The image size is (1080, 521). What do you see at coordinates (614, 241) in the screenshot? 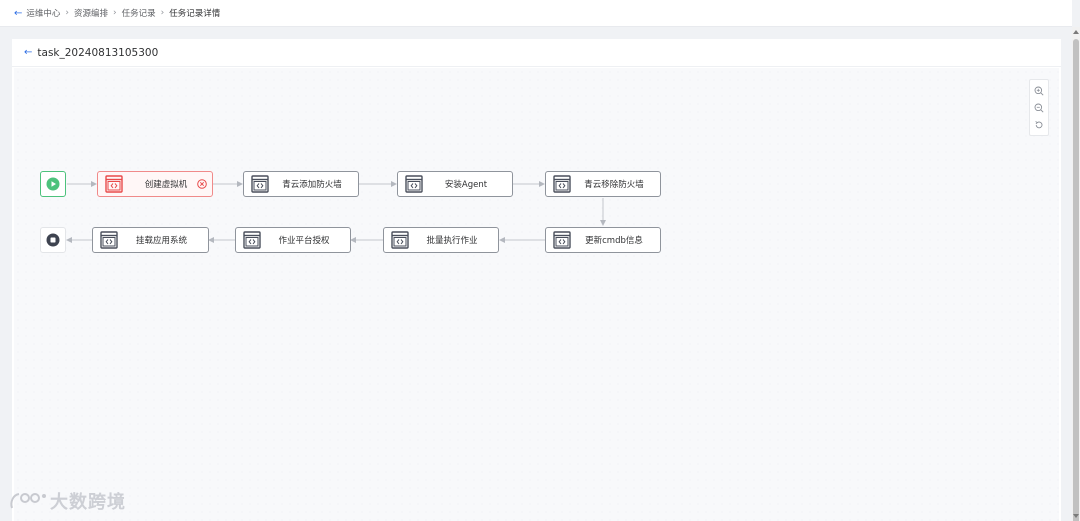
I see `node-label: 更新cmdb信息` at bounding box center [614, 241].